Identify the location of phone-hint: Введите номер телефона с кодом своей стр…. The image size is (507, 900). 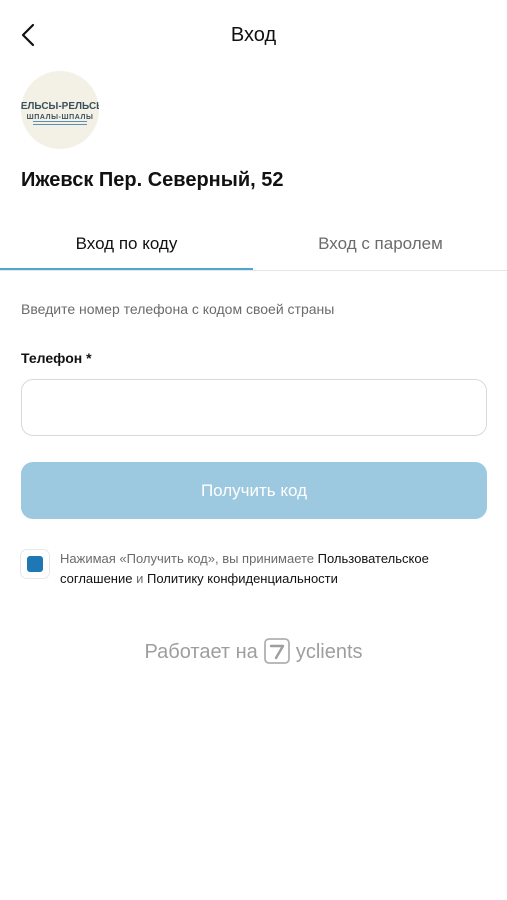
(178, 309).